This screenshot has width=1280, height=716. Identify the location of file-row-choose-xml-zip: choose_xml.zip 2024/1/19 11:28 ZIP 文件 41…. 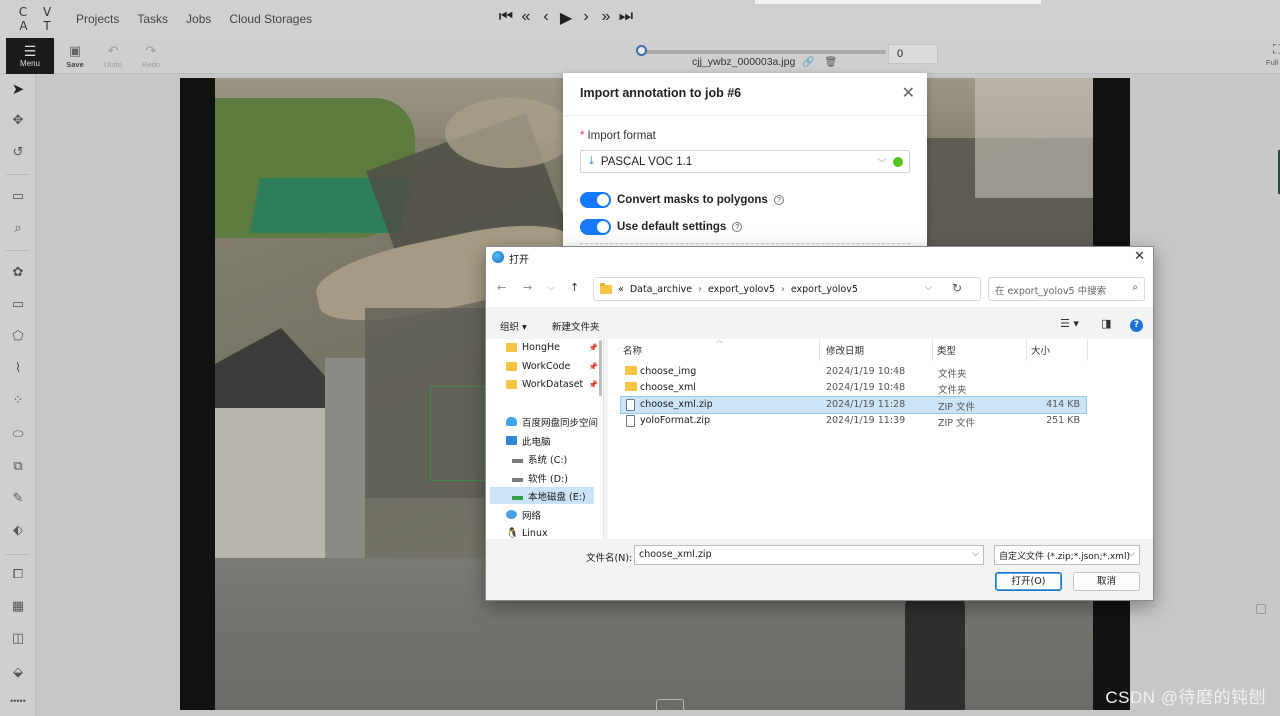
(853, 405).